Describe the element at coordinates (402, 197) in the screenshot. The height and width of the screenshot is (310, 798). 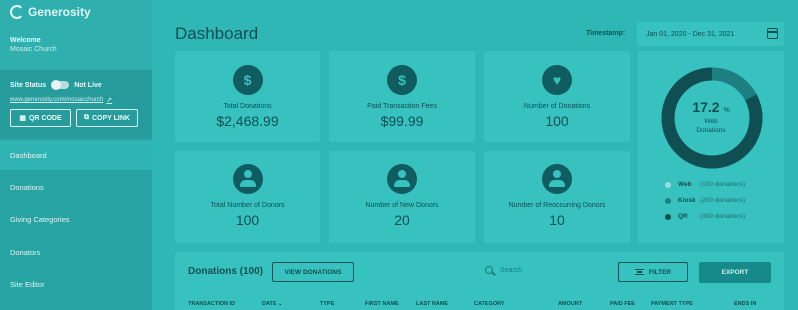
I see `stat-card-new-donors: Number of New Donors 20` at that location.